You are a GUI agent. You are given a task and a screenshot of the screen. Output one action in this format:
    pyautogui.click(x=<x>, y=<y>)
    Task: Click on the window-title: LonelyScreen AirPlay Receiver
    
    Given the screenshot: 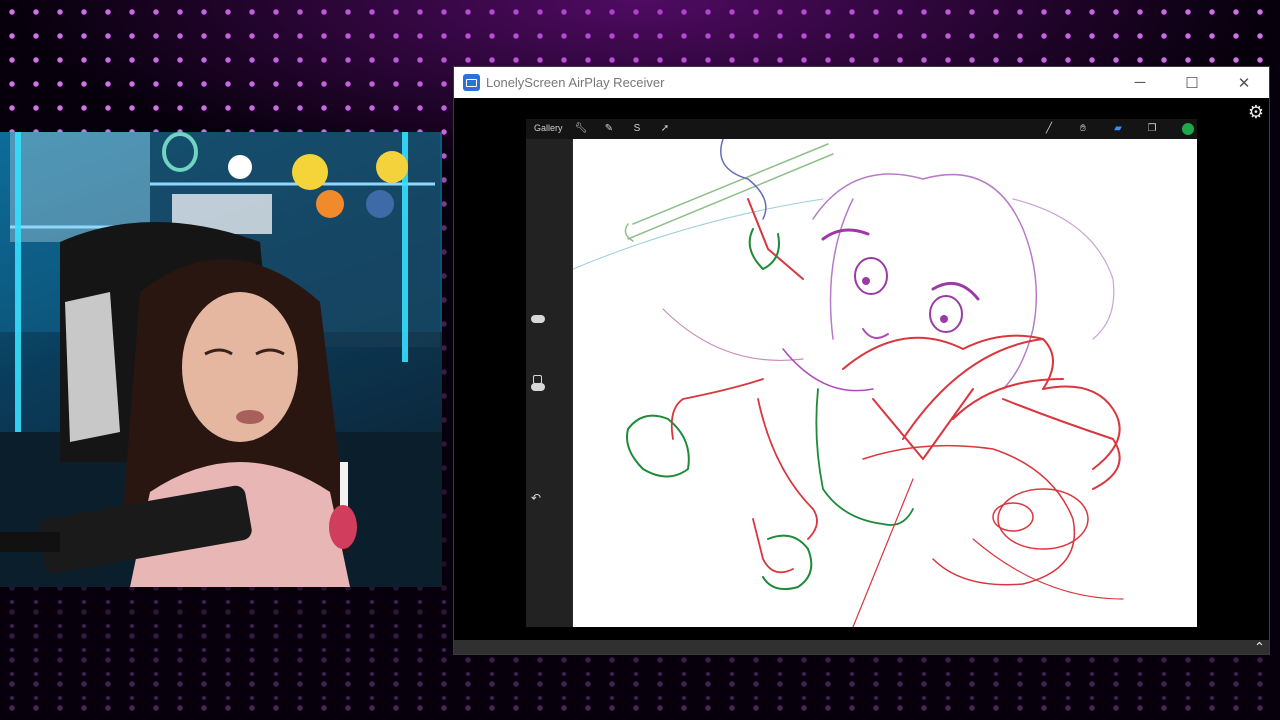 What is the action you would take?
    pyautogui.click(x=575, y=82)
    